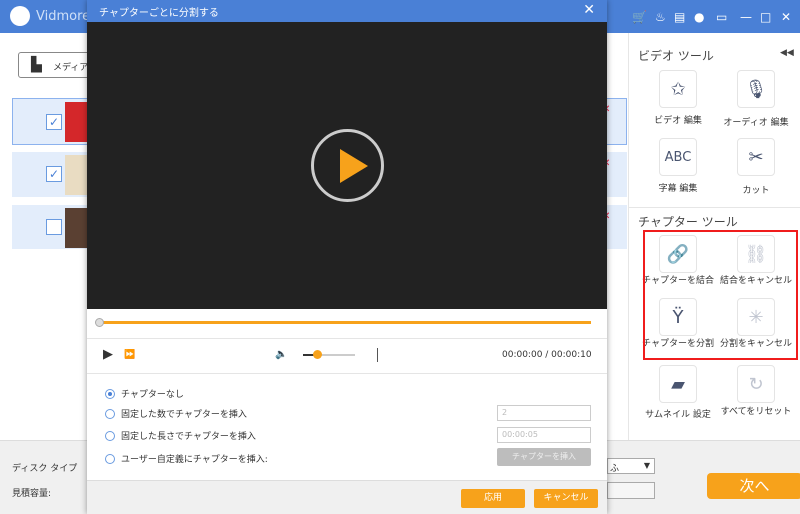 The image size is (800, 514). I want to click on dialog-title: チャプターごとに分割する, so click(347, 11).